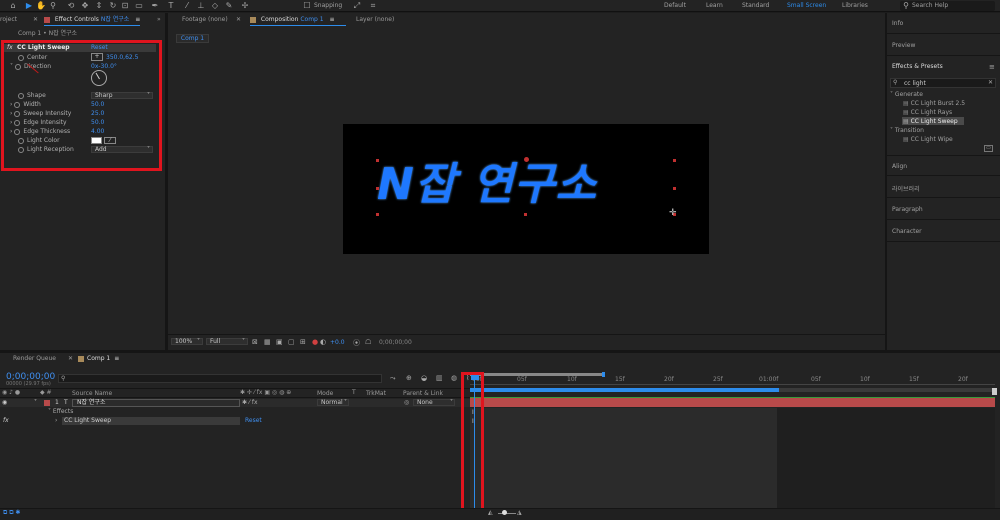  What do you see at coordinates (139, 6) in the screenshot?
I see `mask-tool-icon: ▭` at bounding box center [139, 6].